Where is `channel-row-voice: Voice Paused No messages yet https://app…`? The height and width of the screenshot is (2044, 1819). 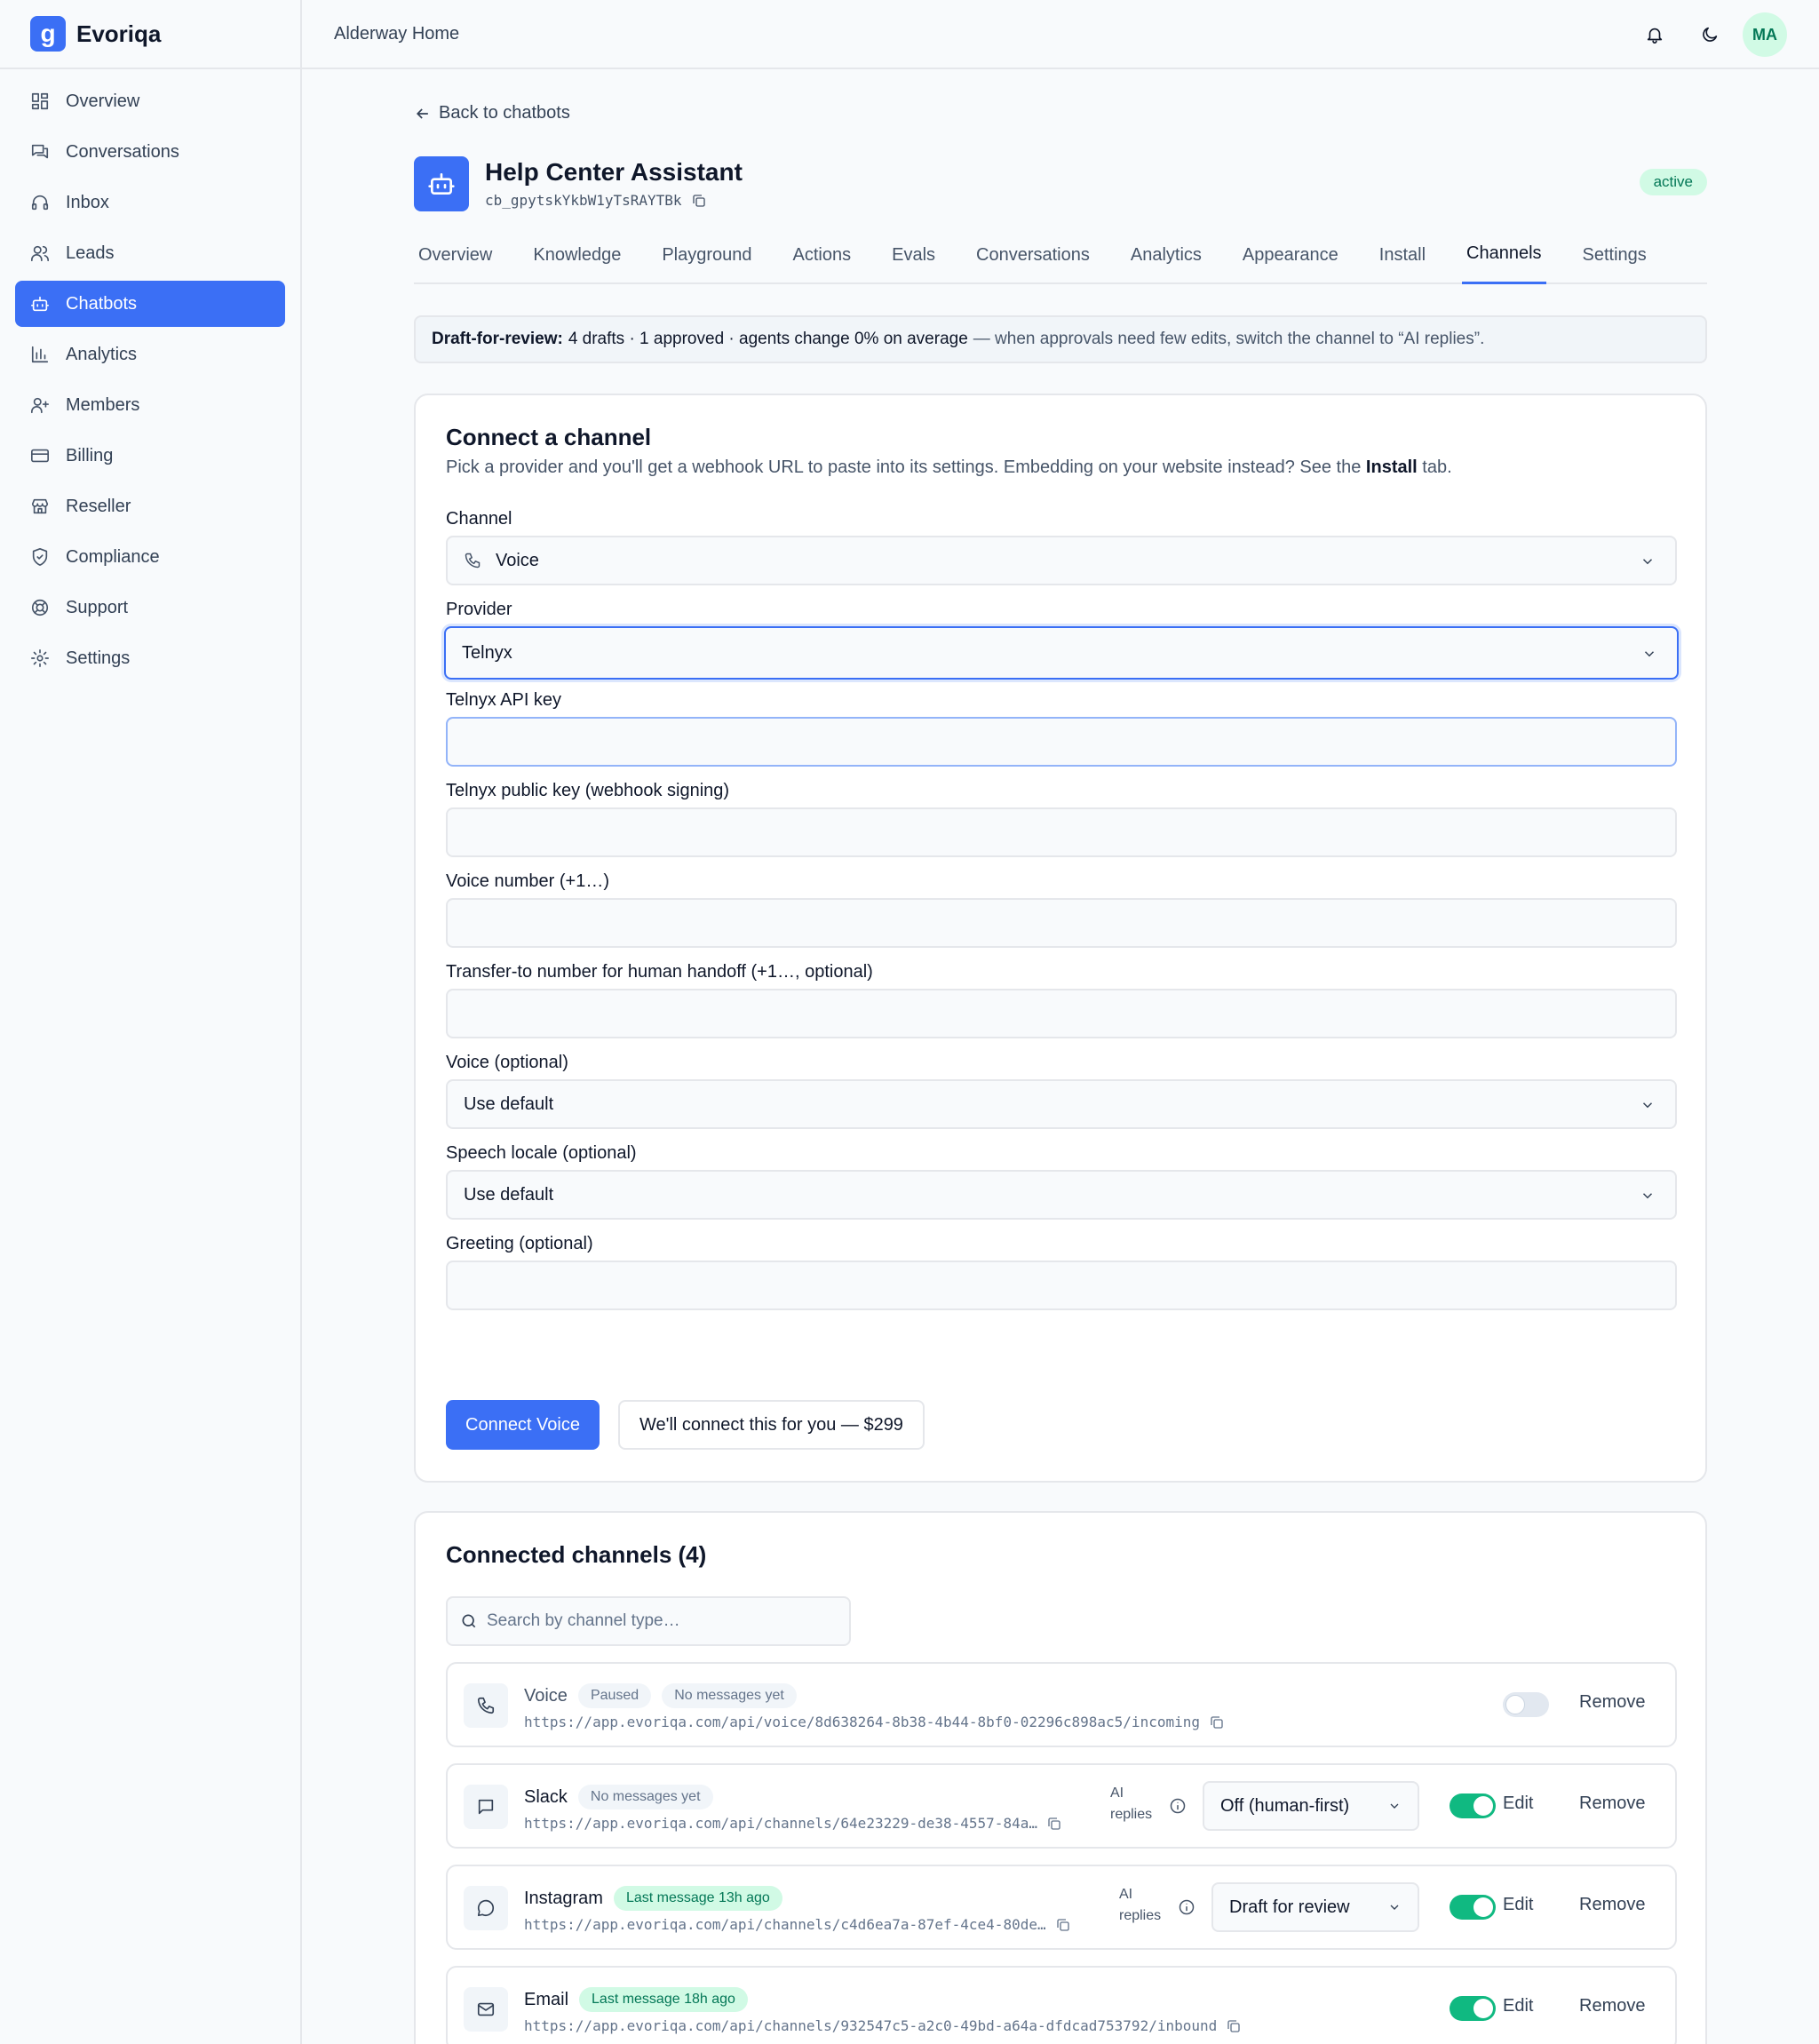
channel-row-voice: Voice Paused No messages yet https://app… is located at coordinates (1062, 1704).